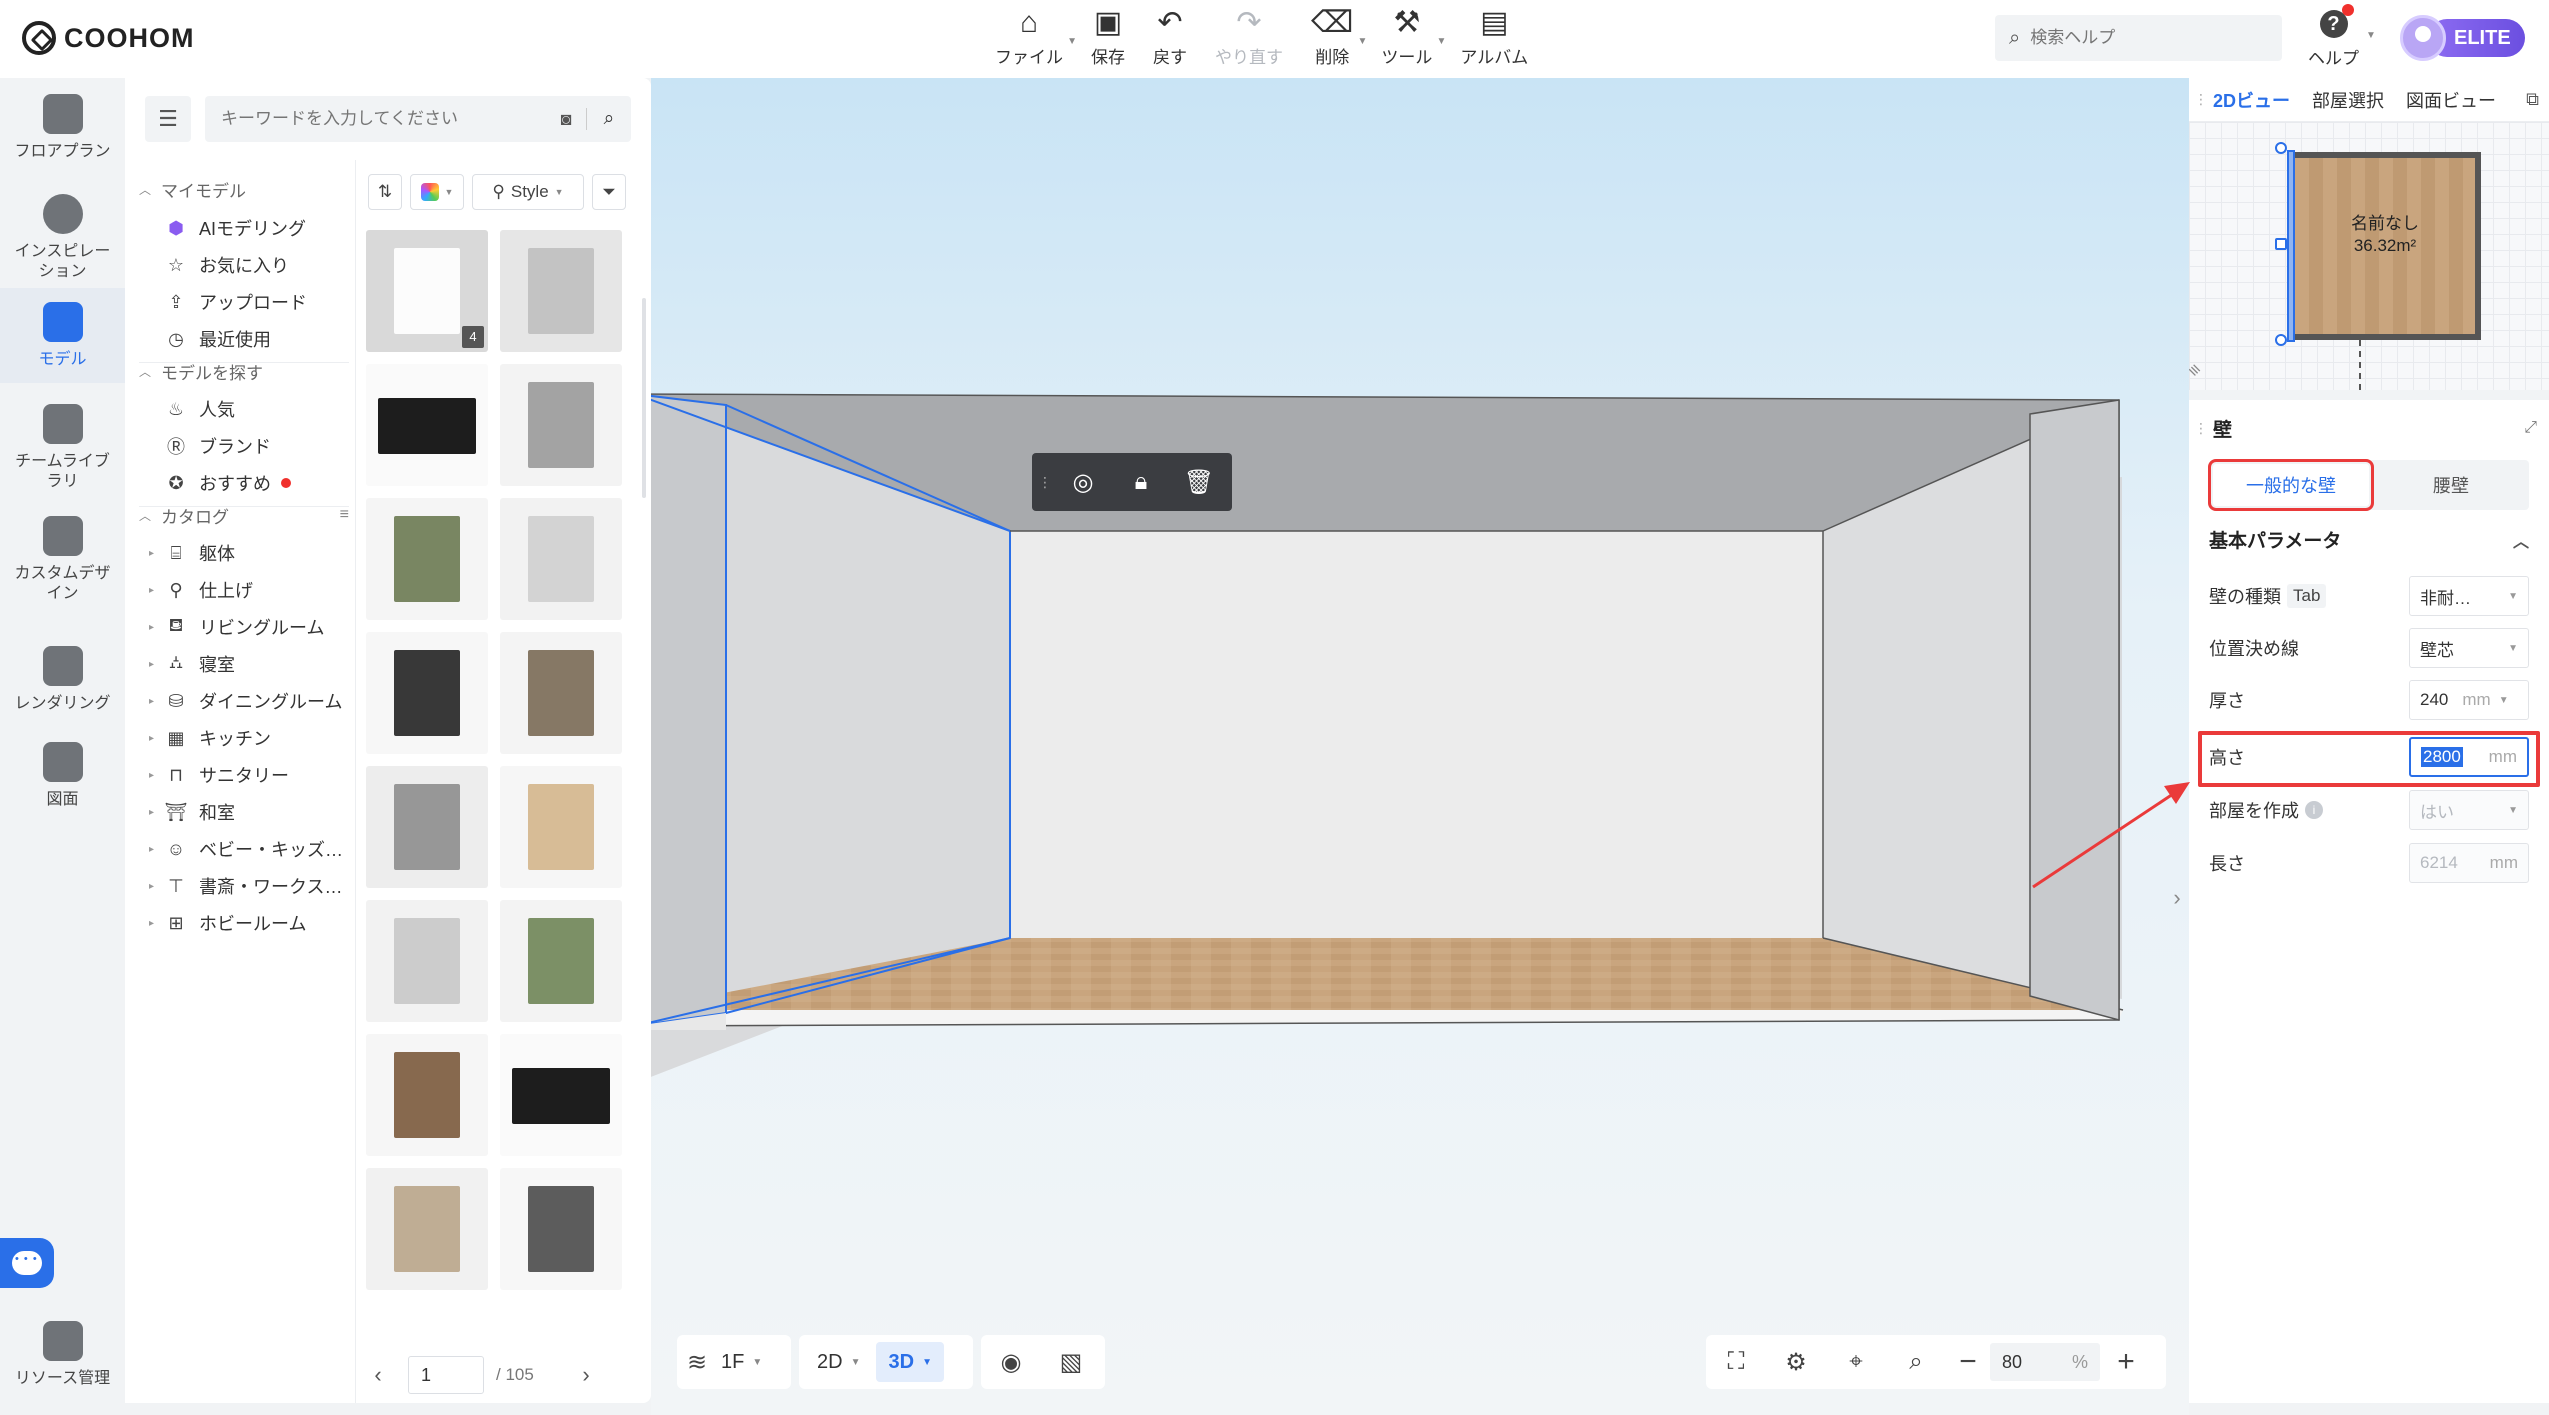  Describe the element at coordinates (244, 515) in the screenshot. I see `section-catalog: ︿ カタログ ≡` at that location.